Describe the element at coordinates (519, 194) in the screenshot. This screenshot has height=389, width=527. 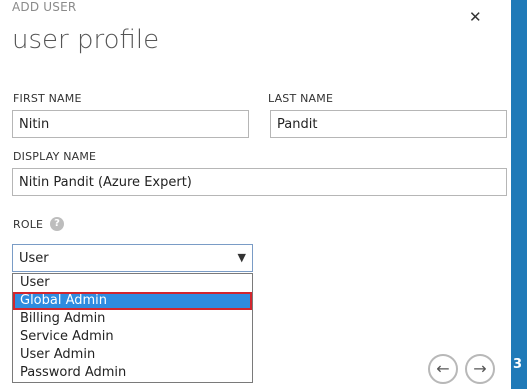
I see `side-accent-bar` at that location.